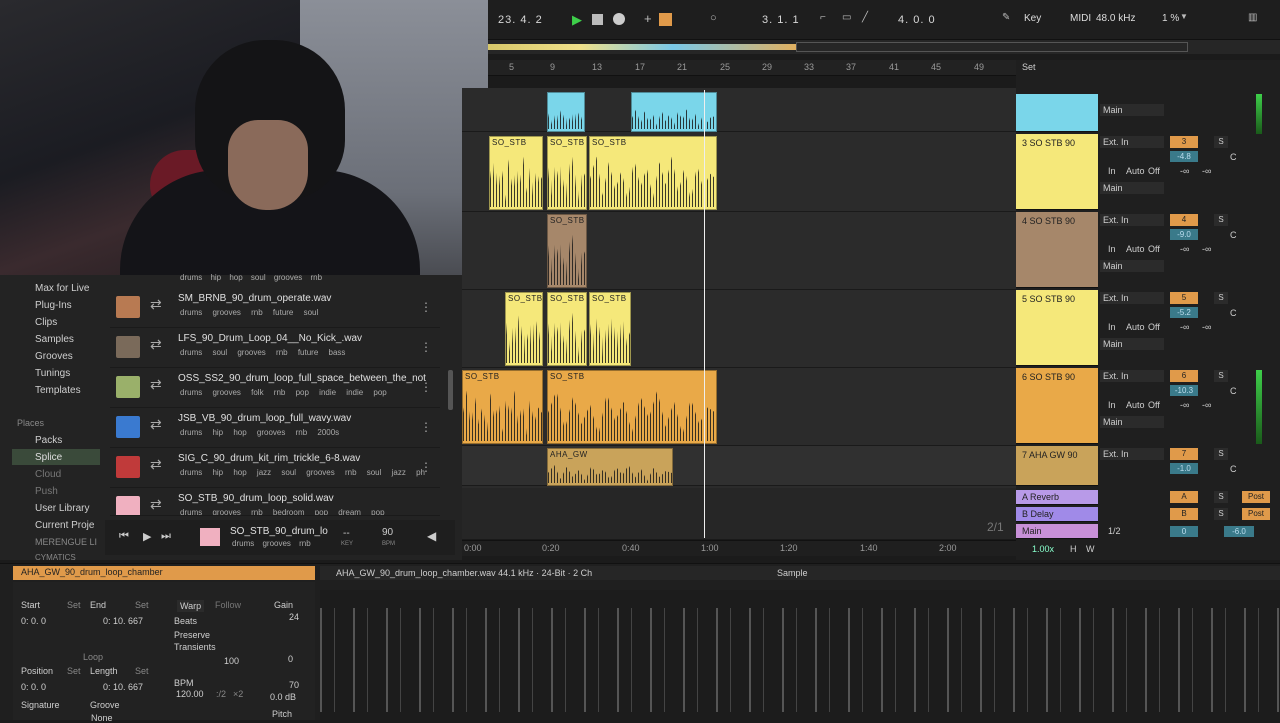 The height and width of the screenshot is (723, 1280). Describe the element at coordinates (800, 655) in the screenshot. I see `sample-waveform` at that location.